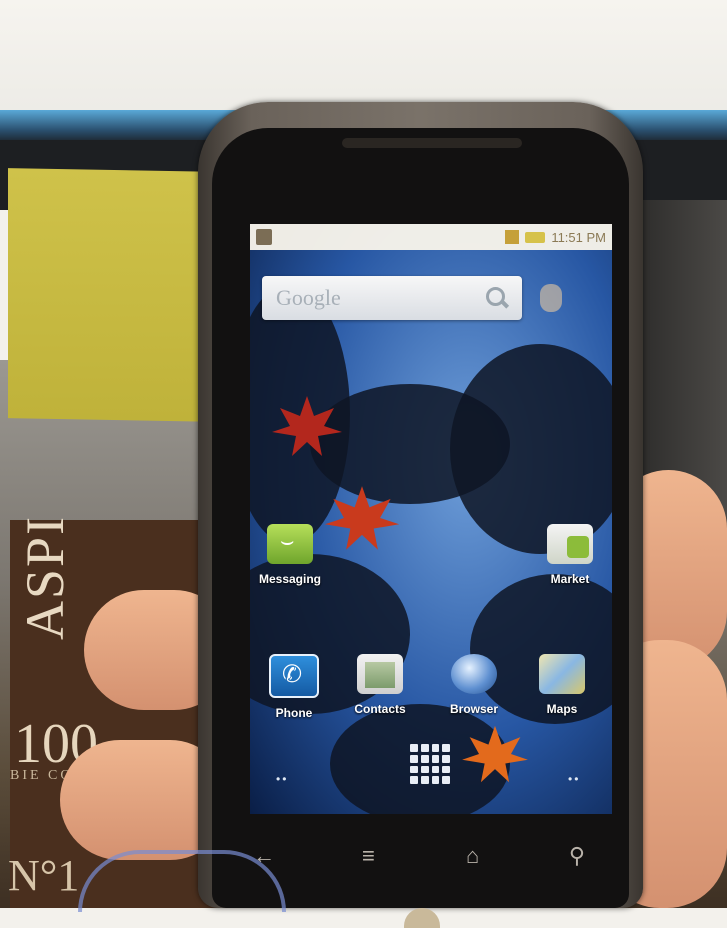  Describe the element at coordinates (570, 579) in the screenshot. I see `app-label: Market` at that location.